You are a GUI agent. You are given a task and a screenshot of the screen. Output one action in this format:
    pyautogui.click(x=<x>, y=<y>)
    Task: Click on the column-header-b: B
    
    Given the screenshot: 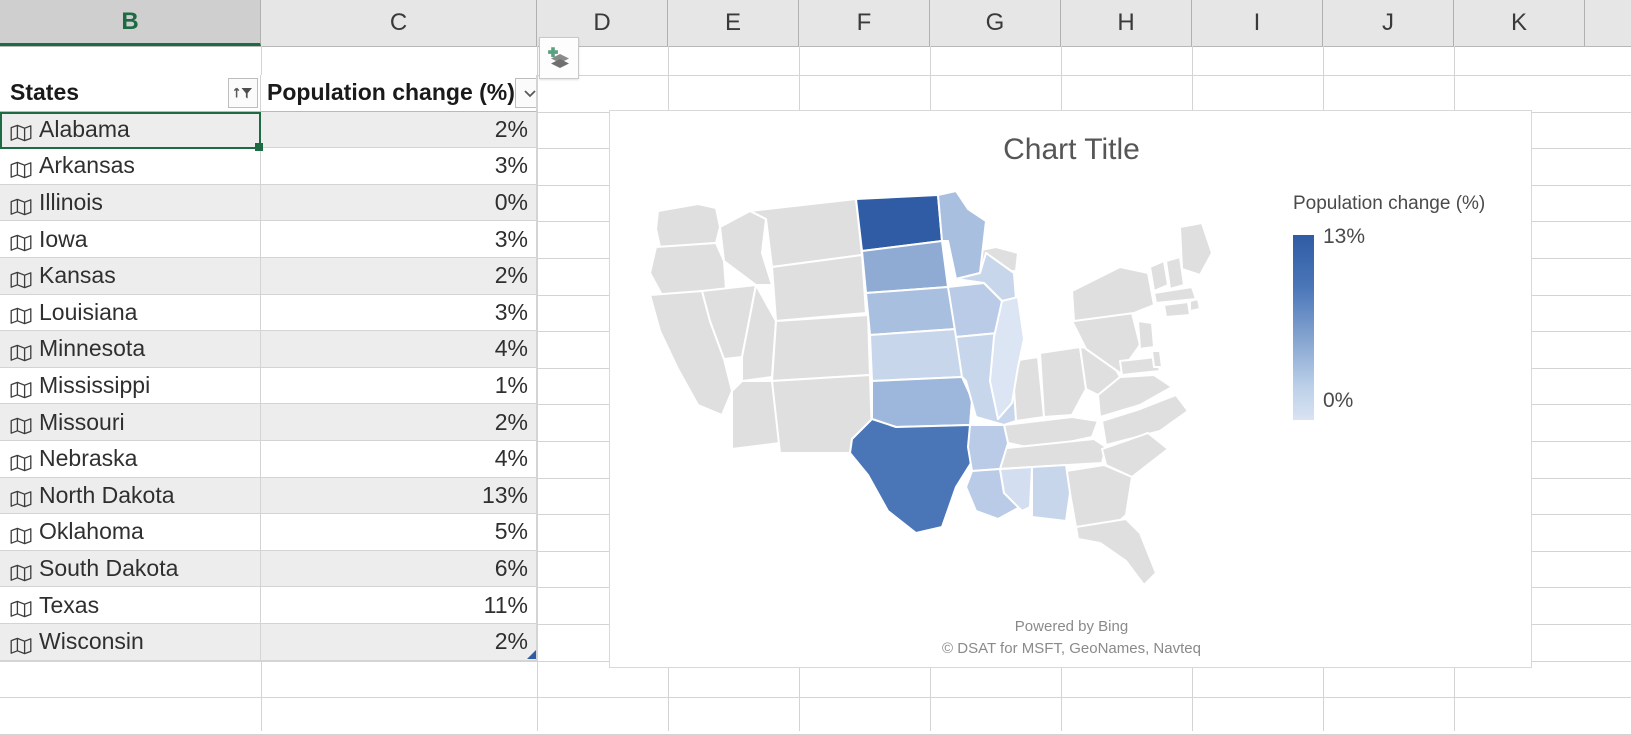 What is the action you would take?
    pyautogui.click(x=130, y=23)
    